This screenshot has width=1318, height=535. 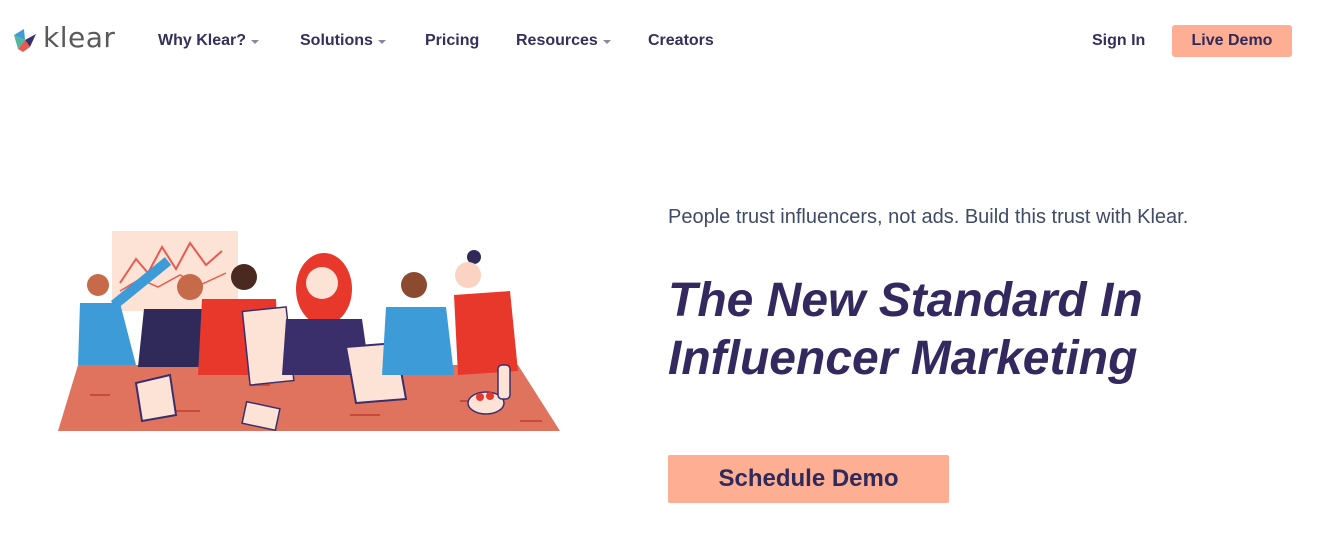 I want to click on nav-creators-label: Creators, so click(x=681, y=40).